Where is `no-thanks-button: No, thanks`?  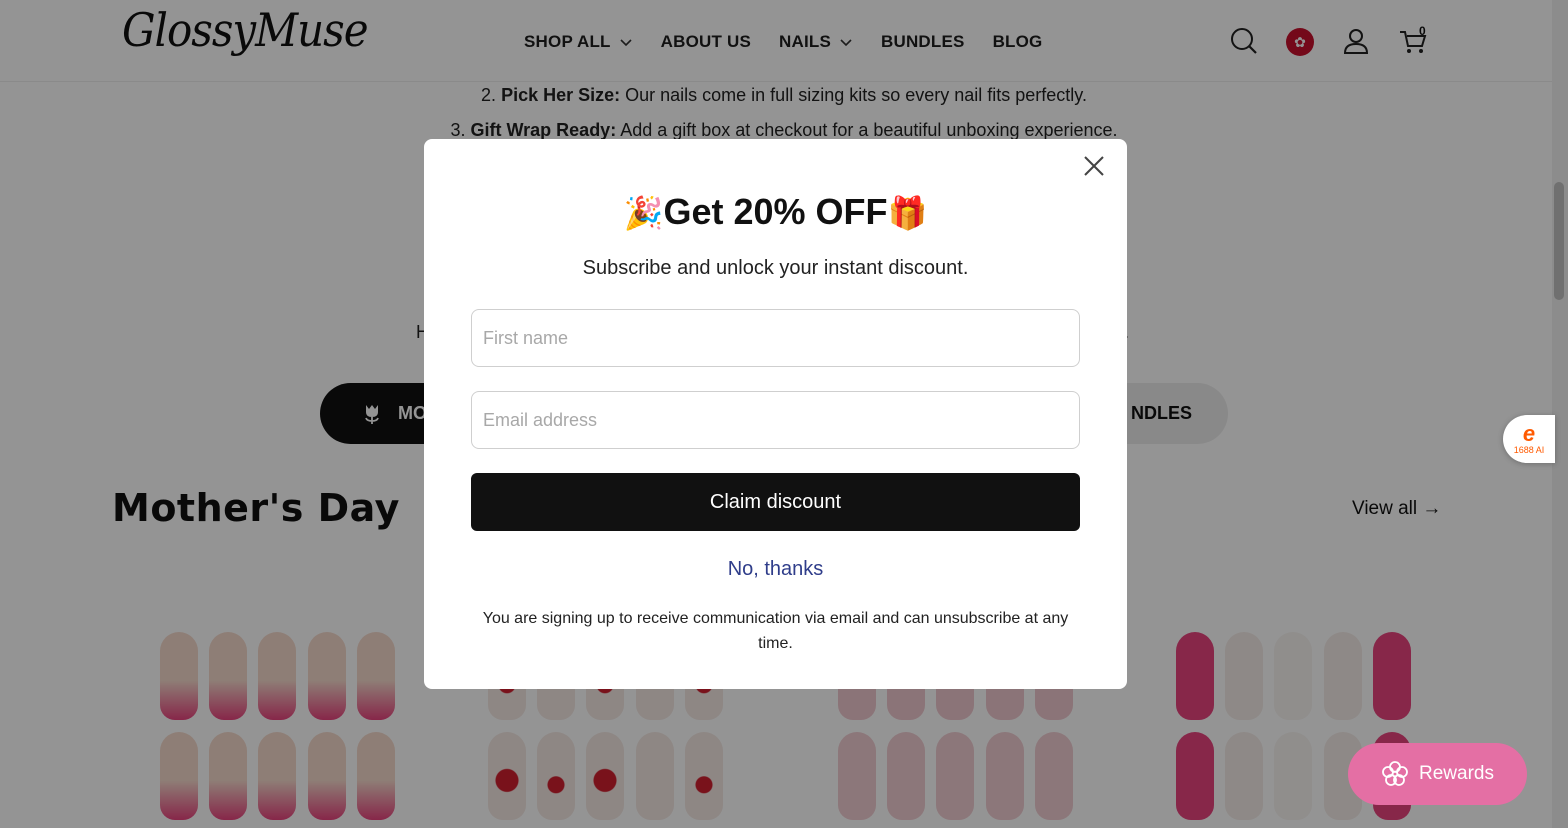 no-thanks-button: No, thanks is located at coordinates (775, 569).